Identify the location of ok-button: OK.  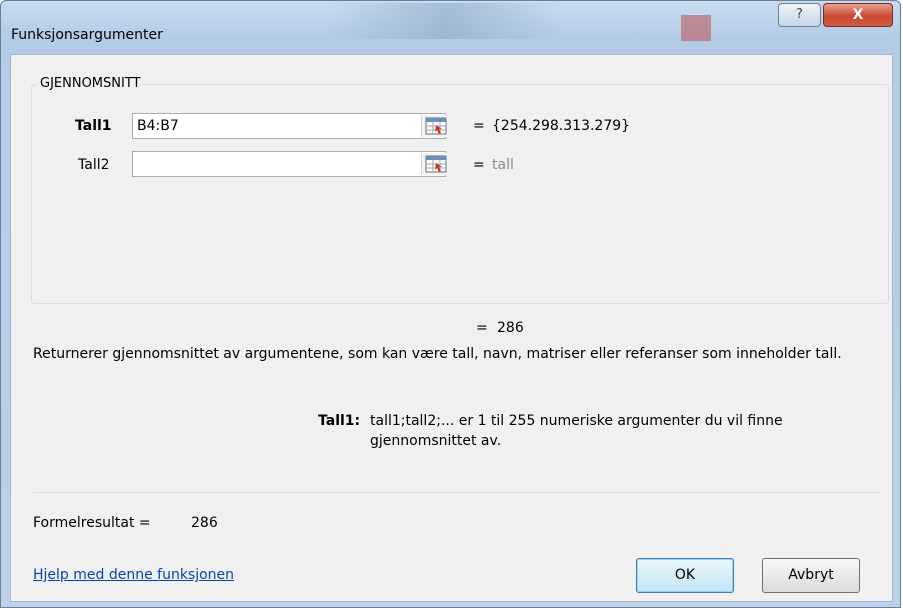
(685, 575).